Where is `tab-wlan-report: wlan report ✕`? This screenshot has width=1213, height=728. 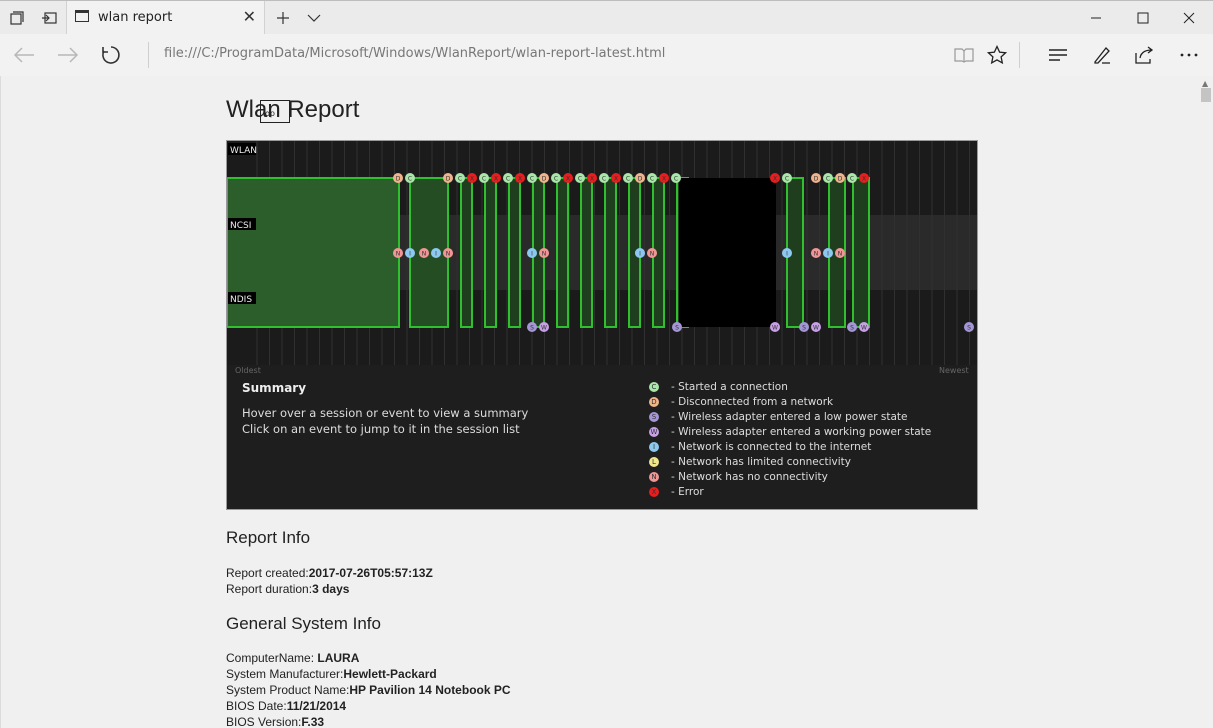
tab-wlan-report: wlan report ✕ is located at coordinates (165, 18).